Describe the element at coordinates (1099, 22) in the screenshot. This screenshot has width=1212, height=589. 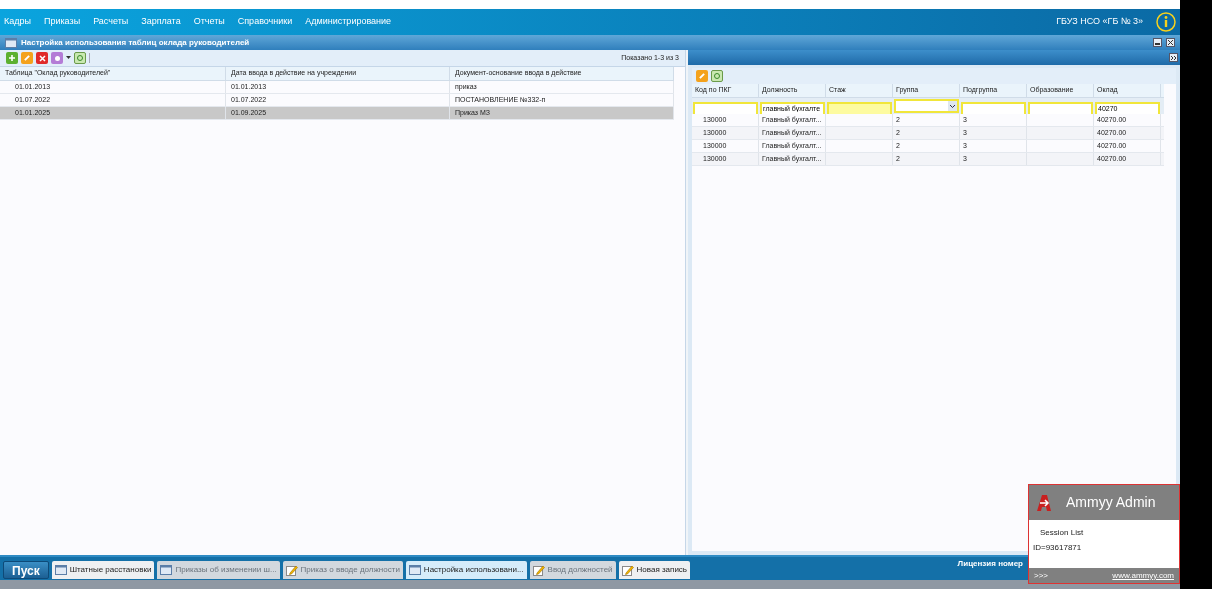
I see `organization-name: ГБУЗ НСО «ГБ № 3»` at that location.